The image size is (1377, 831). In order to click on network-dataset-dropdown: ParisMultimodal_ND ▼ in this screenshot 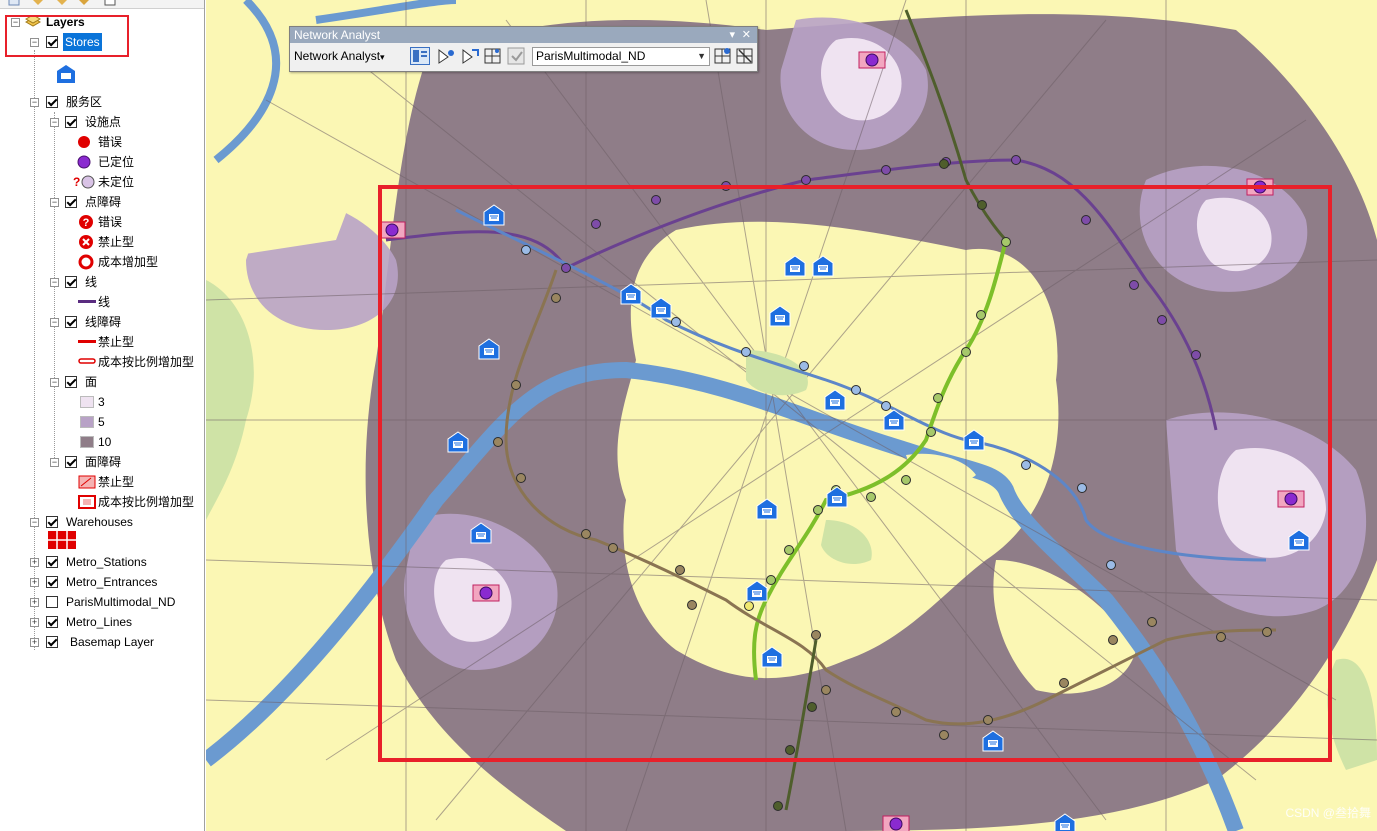, I will do `click(621, 56)`.